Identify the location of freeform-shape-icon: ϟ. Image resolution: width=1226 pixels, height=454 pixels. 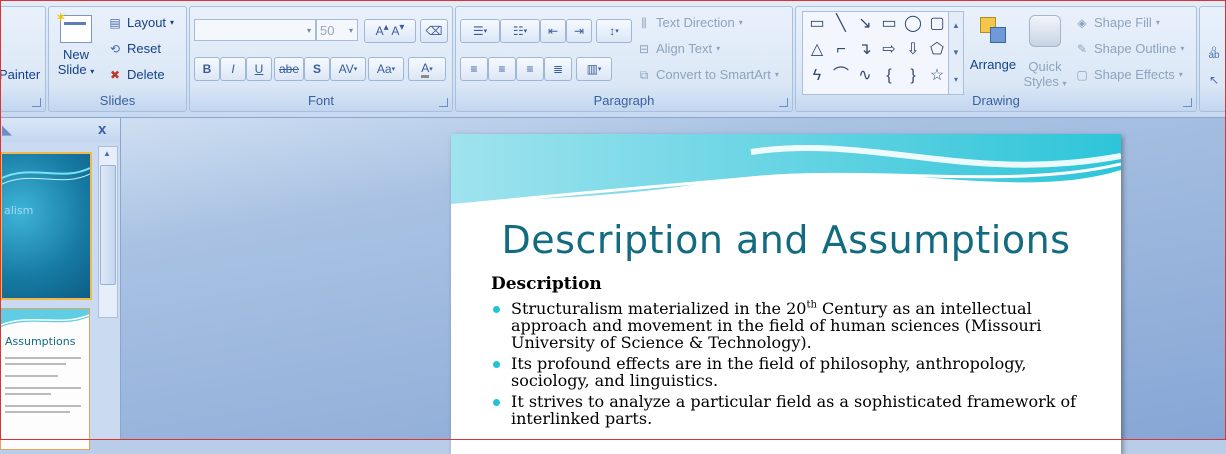
(817, 76).